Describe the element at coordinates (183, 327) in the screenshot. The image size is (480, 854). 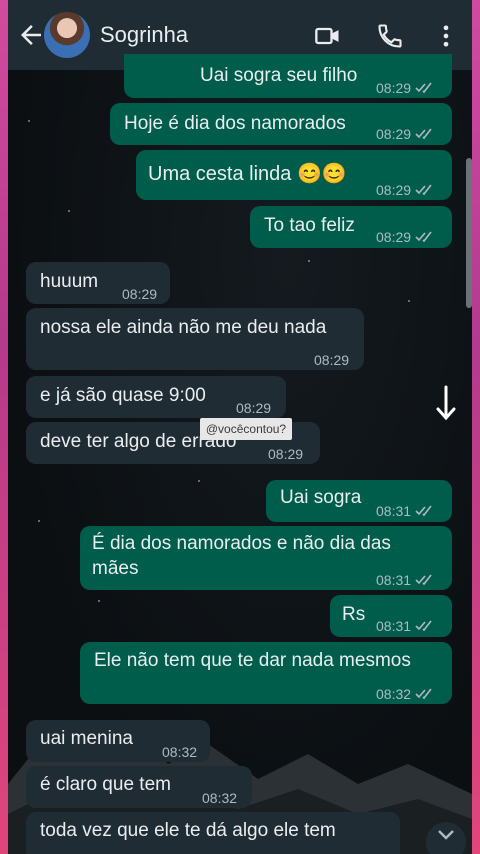
I see `message-text: nossa ele ainda não me deu nada` at that location.